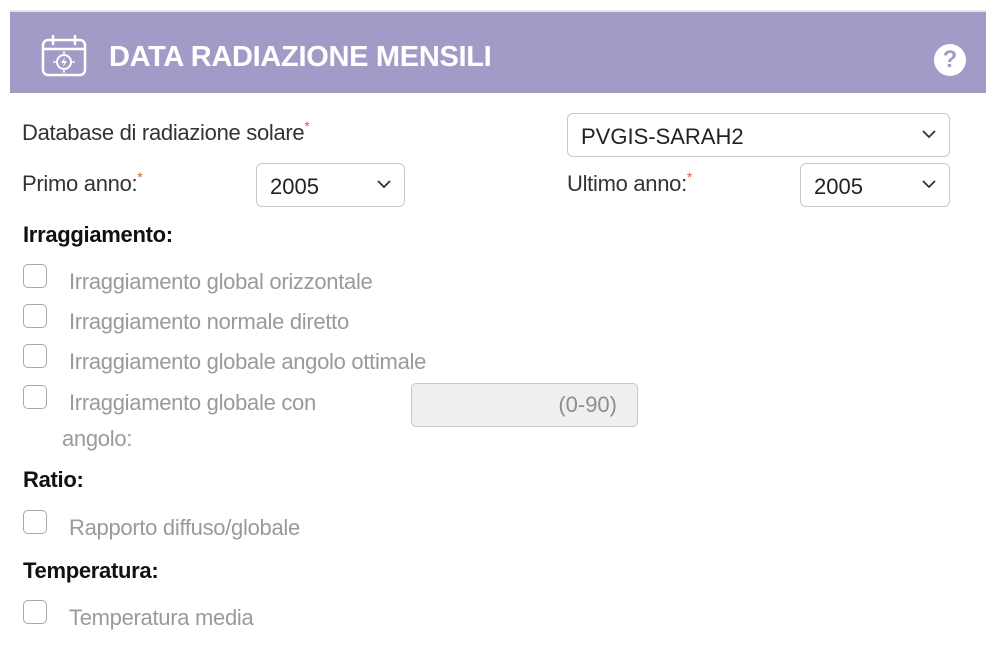  I want to click on checkbox-label: Rapporto diffuso/globale, so click(184, 527).